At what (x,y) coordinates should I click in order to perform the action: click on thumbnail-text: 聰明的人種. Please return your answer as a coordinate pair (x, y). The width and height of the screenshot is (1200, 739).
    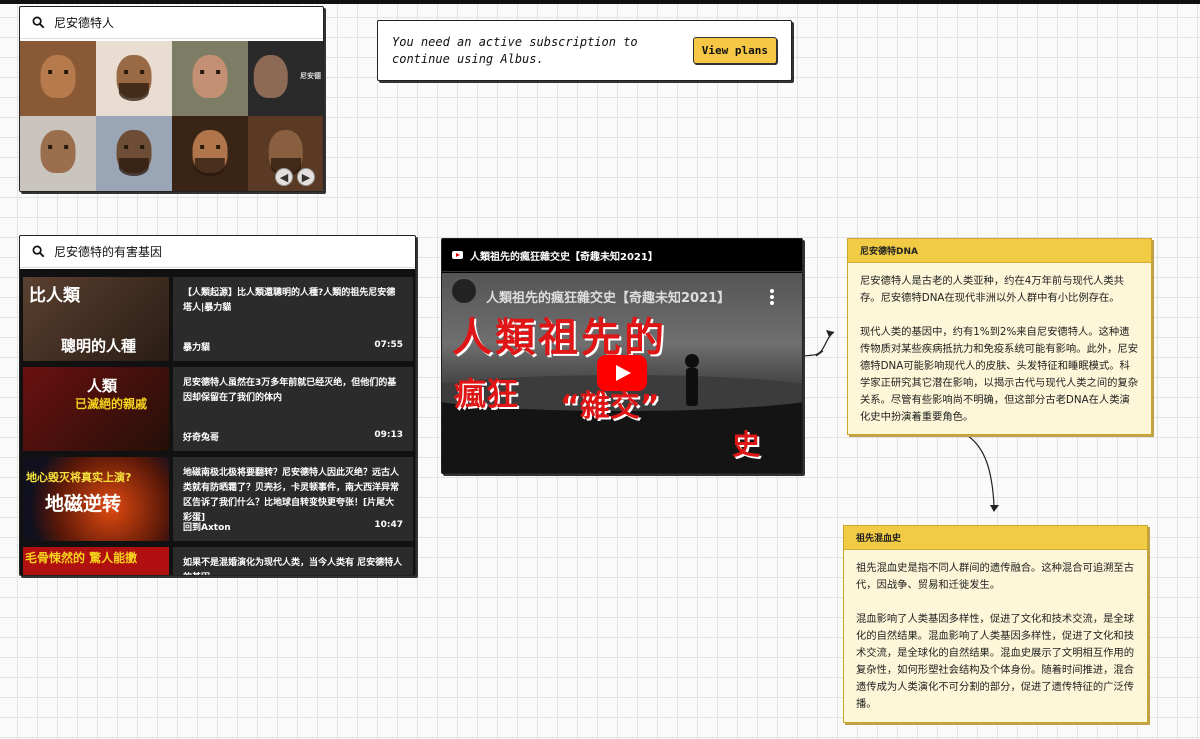
    Looking at the image, I should click on (99, 346).